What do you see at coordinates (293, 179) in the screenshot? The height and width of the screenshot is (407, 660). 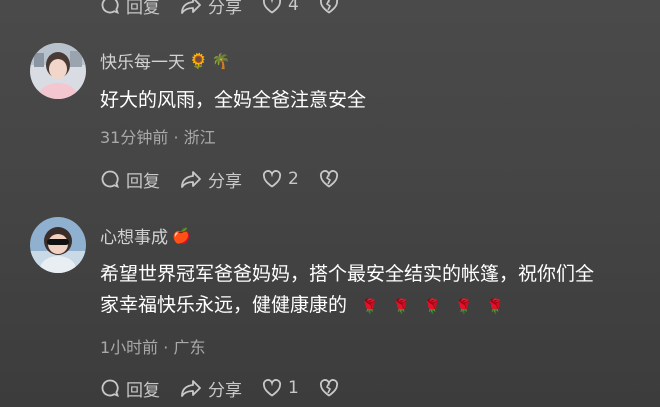 I see `like-count: 2` at bounding box center [293, 179].